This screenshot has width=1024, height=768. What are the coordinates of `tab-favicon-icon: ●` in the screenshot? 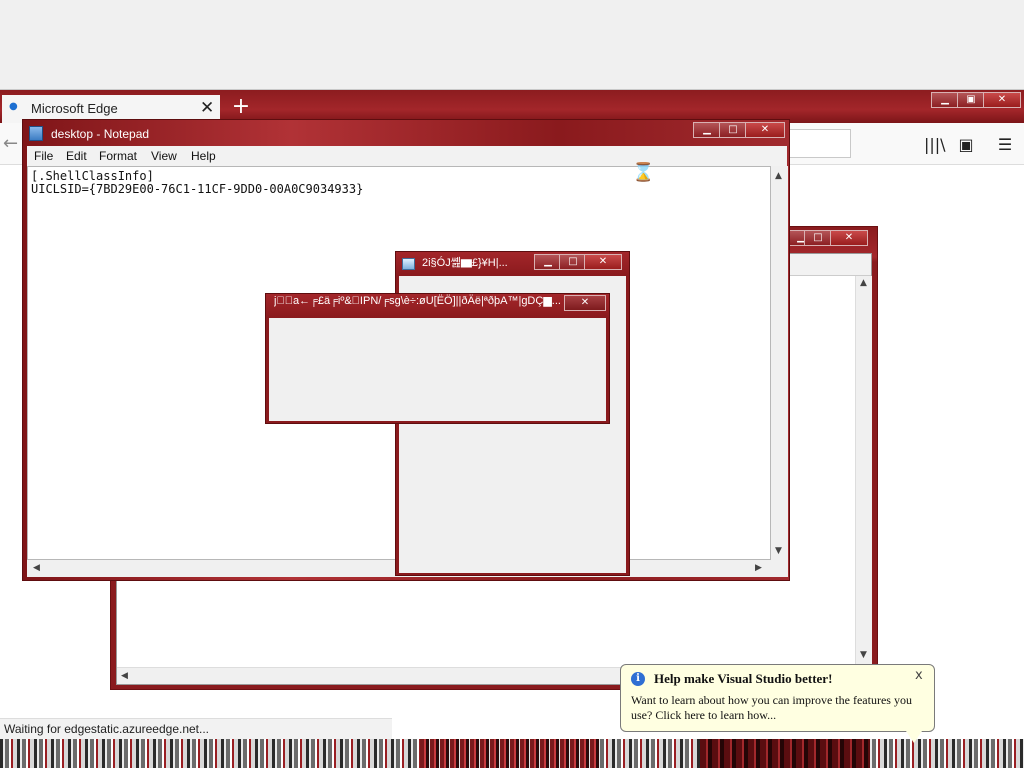 It's located at (13, 106).